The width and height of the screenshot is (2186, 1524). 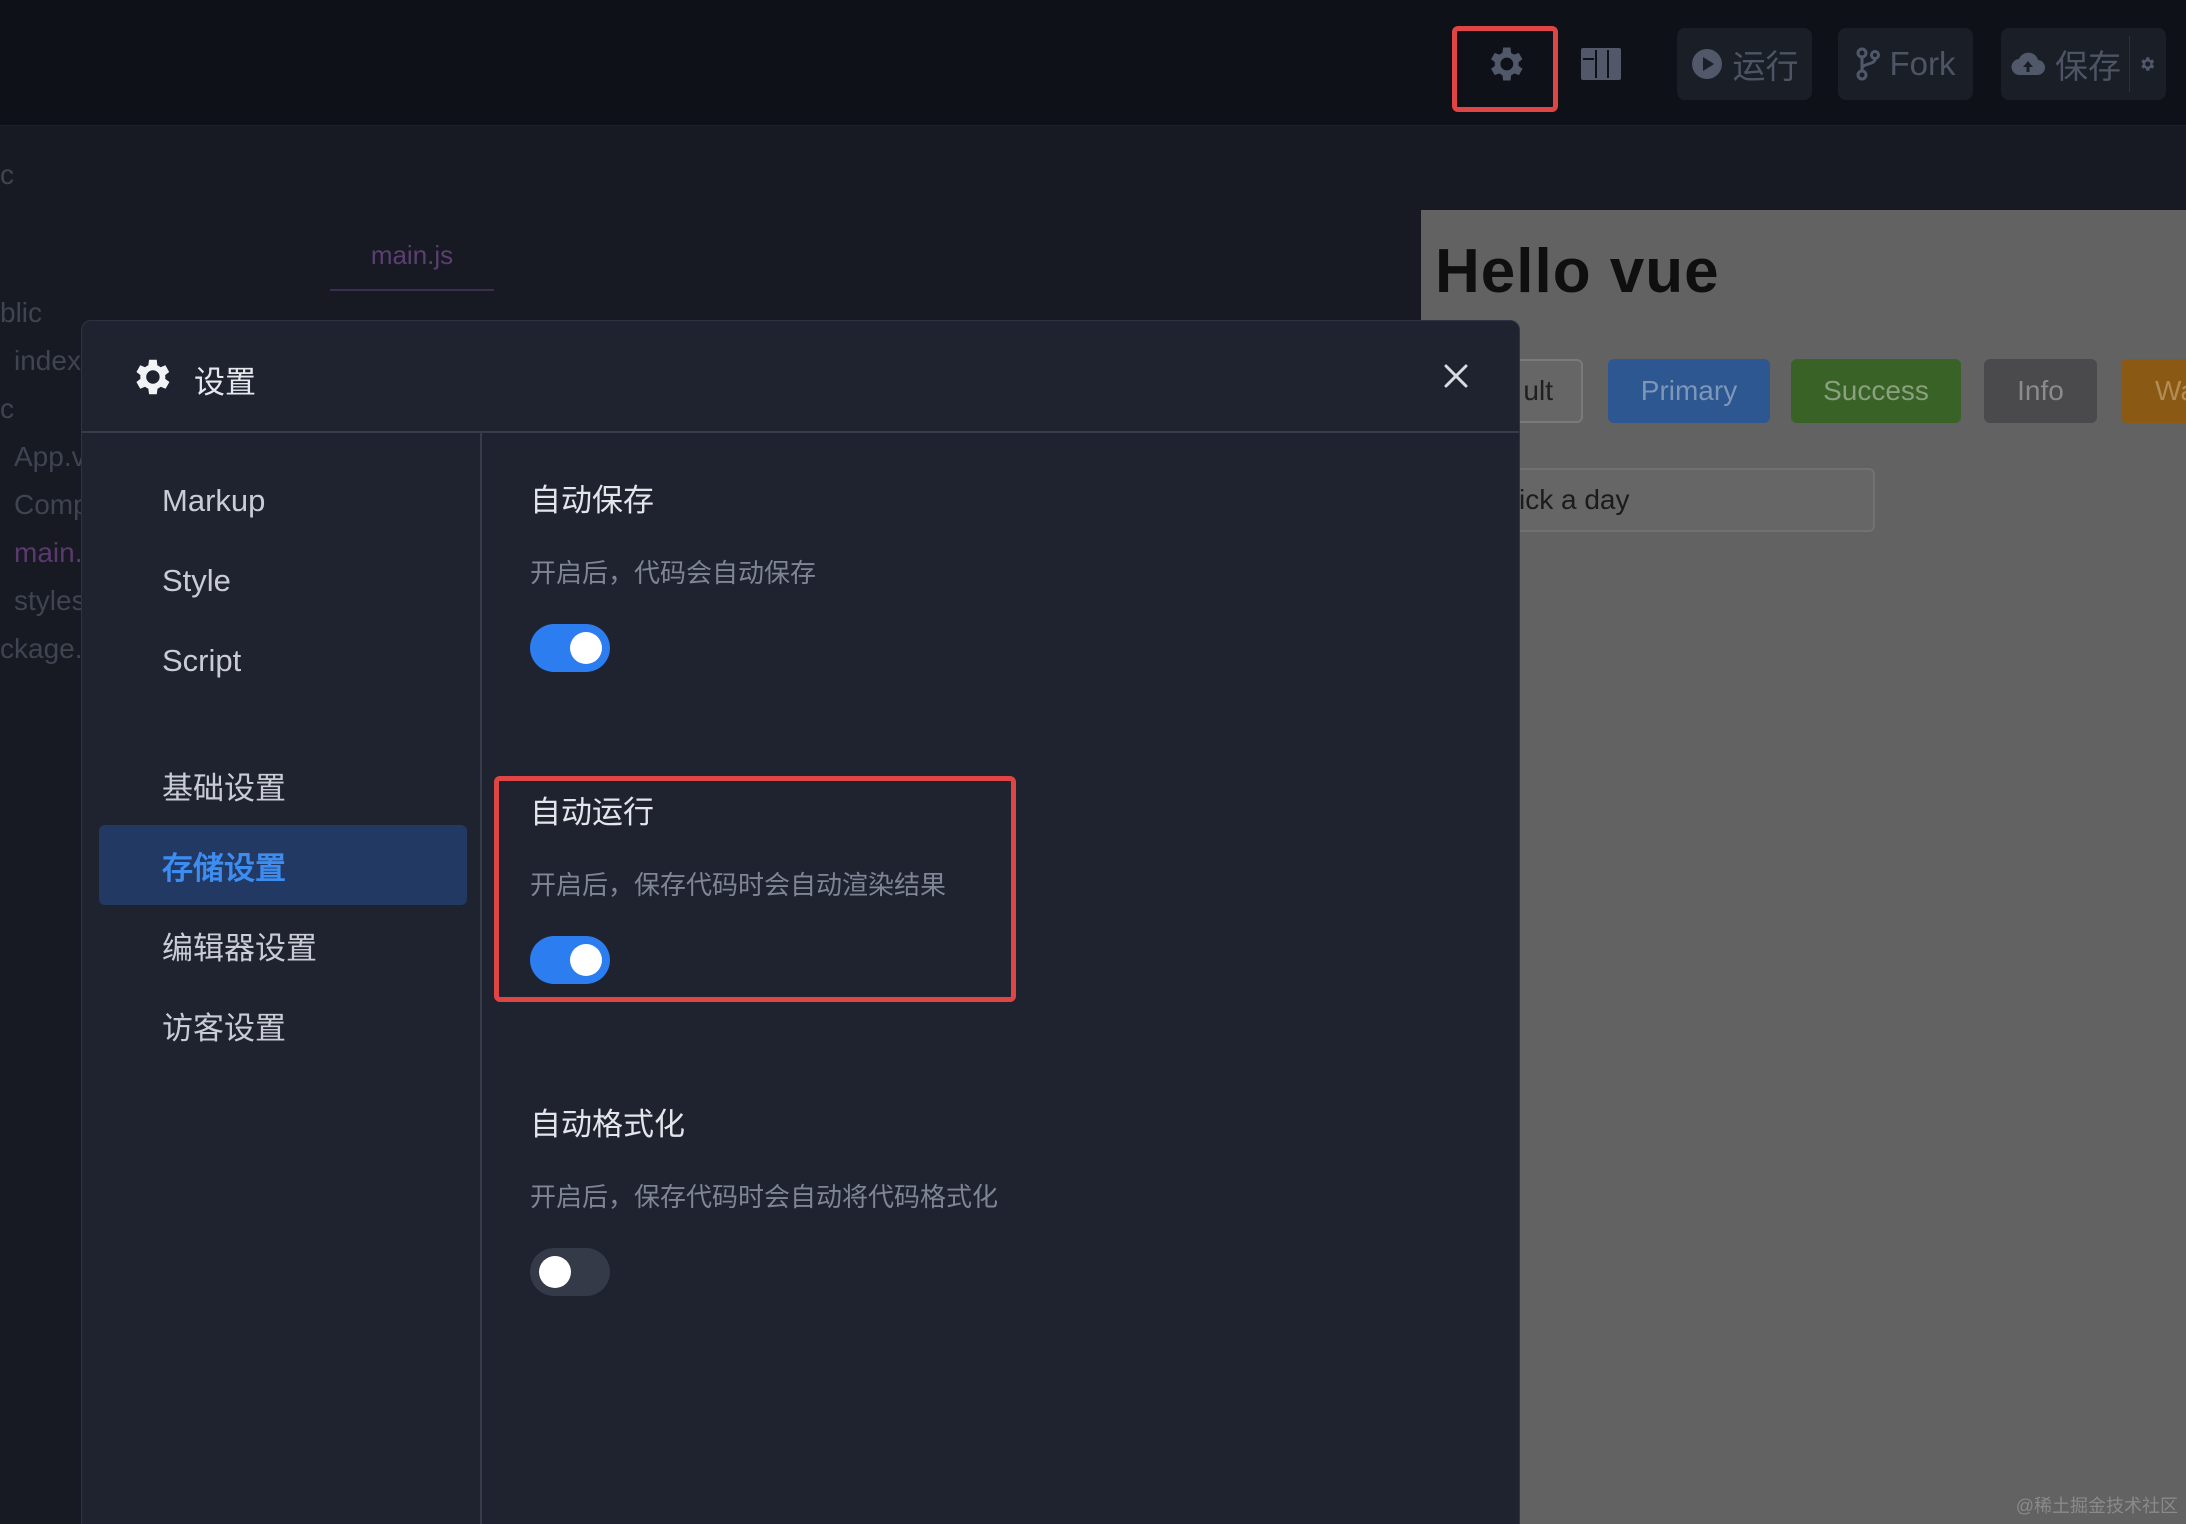 I want to click on modal-header: 设置, so click(x=800, y=377).